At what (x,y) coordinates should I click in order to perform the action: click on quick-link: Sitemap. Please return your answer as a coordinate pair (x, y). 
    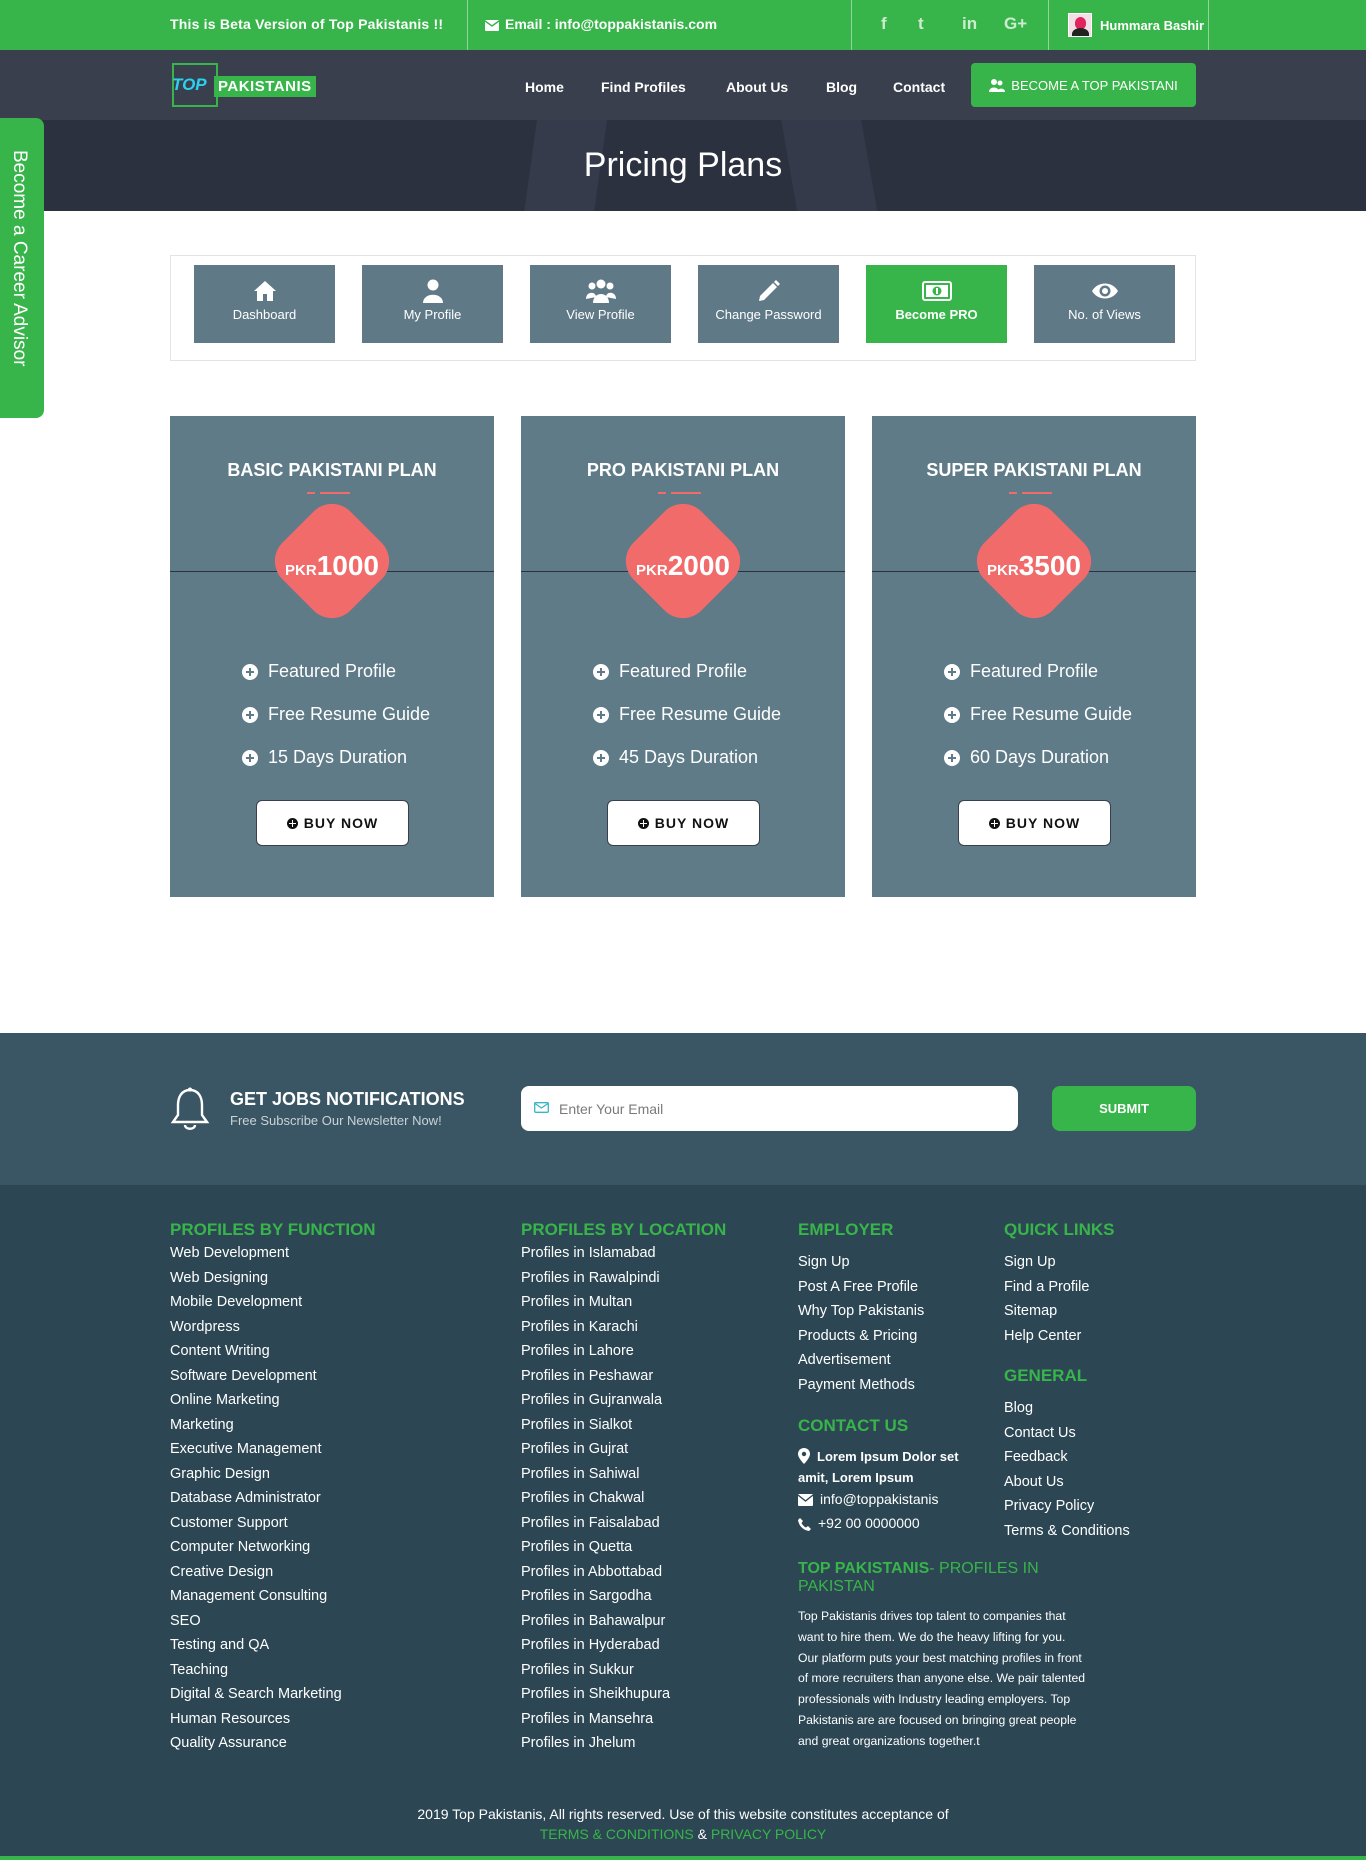
    Looking at the image, I should click on (1046, 1311).